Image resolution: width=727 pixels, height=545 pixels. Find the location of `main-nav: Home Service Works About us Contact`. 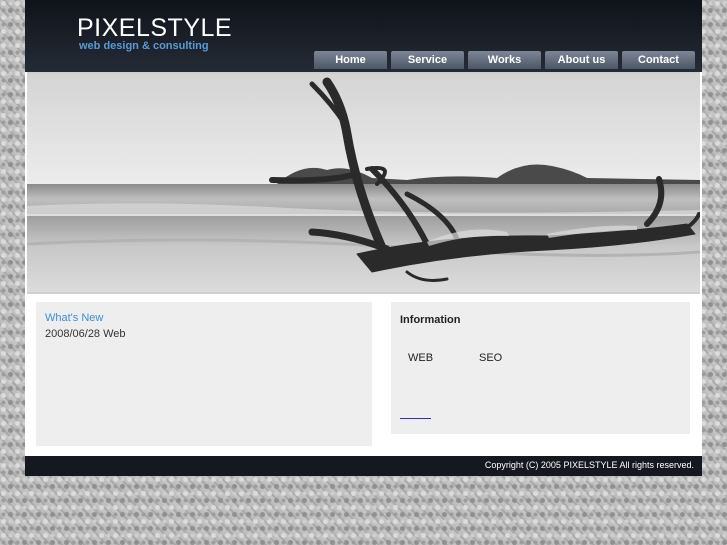

main-nav: Home Service Works About us Contact is located at coordinates (504, 60).